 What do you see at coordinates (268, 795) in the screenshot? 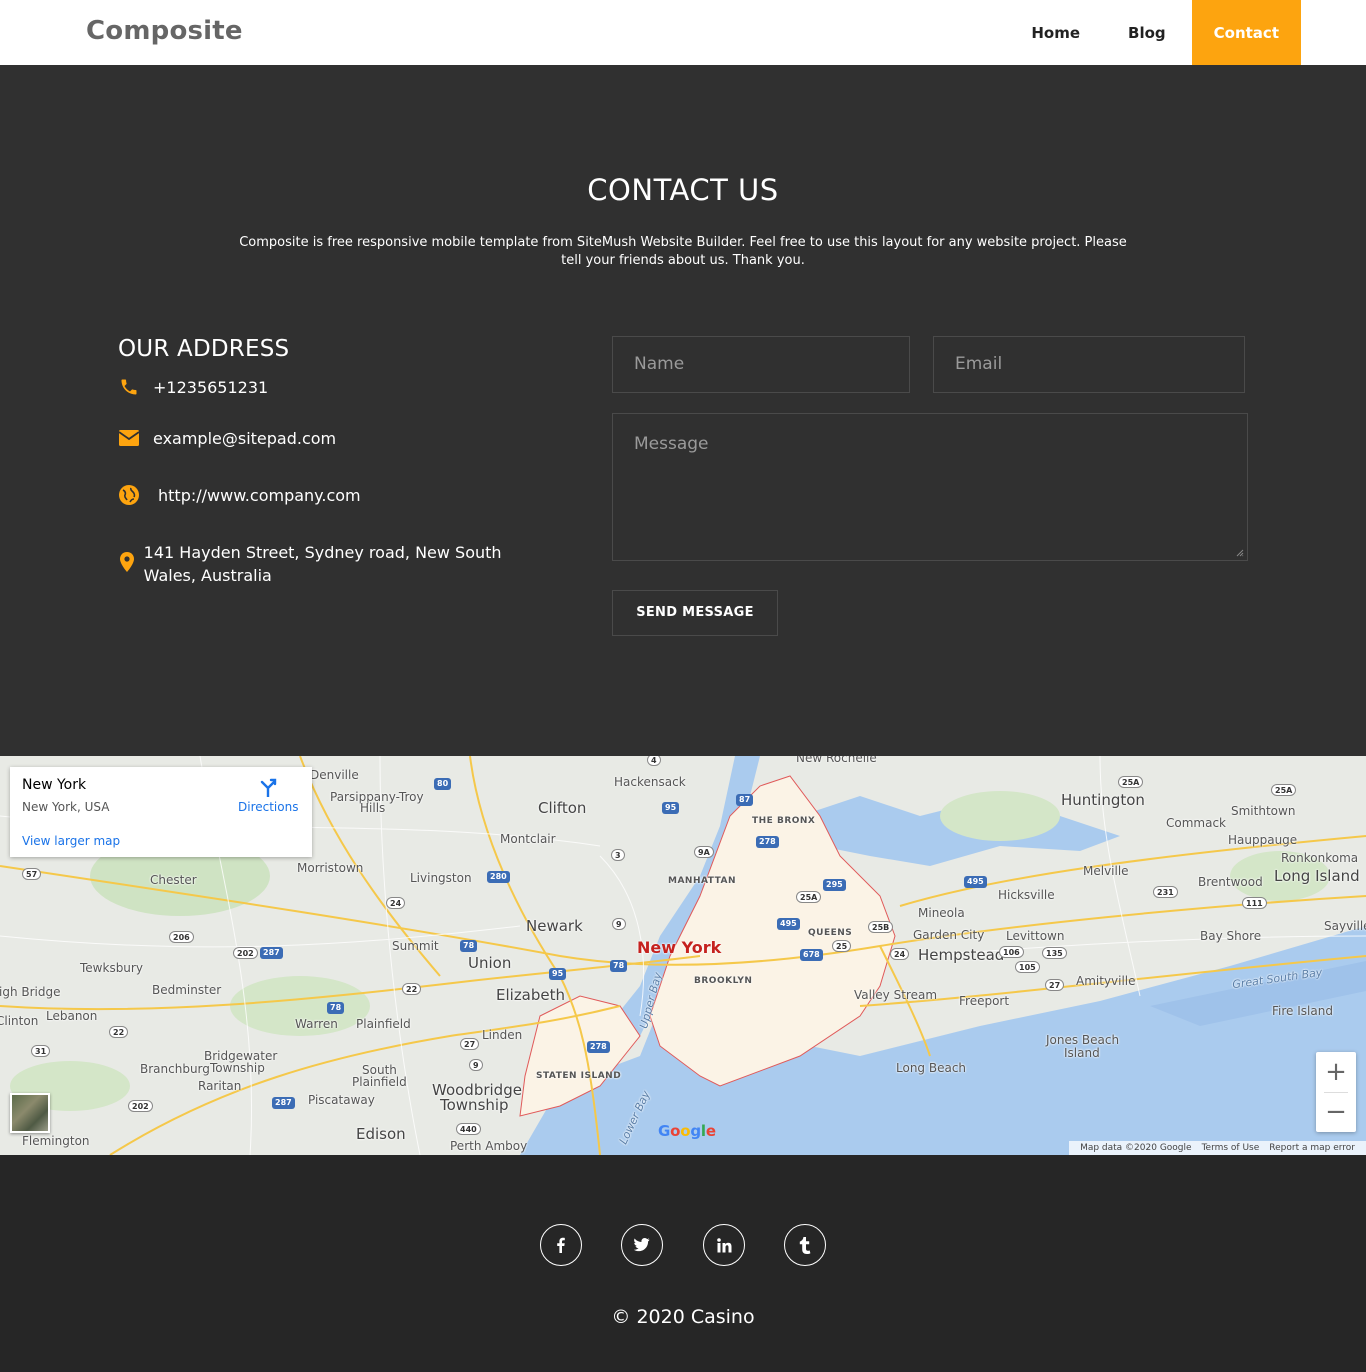
I see `directions-button: Directions` at bounding box center [268, 795].